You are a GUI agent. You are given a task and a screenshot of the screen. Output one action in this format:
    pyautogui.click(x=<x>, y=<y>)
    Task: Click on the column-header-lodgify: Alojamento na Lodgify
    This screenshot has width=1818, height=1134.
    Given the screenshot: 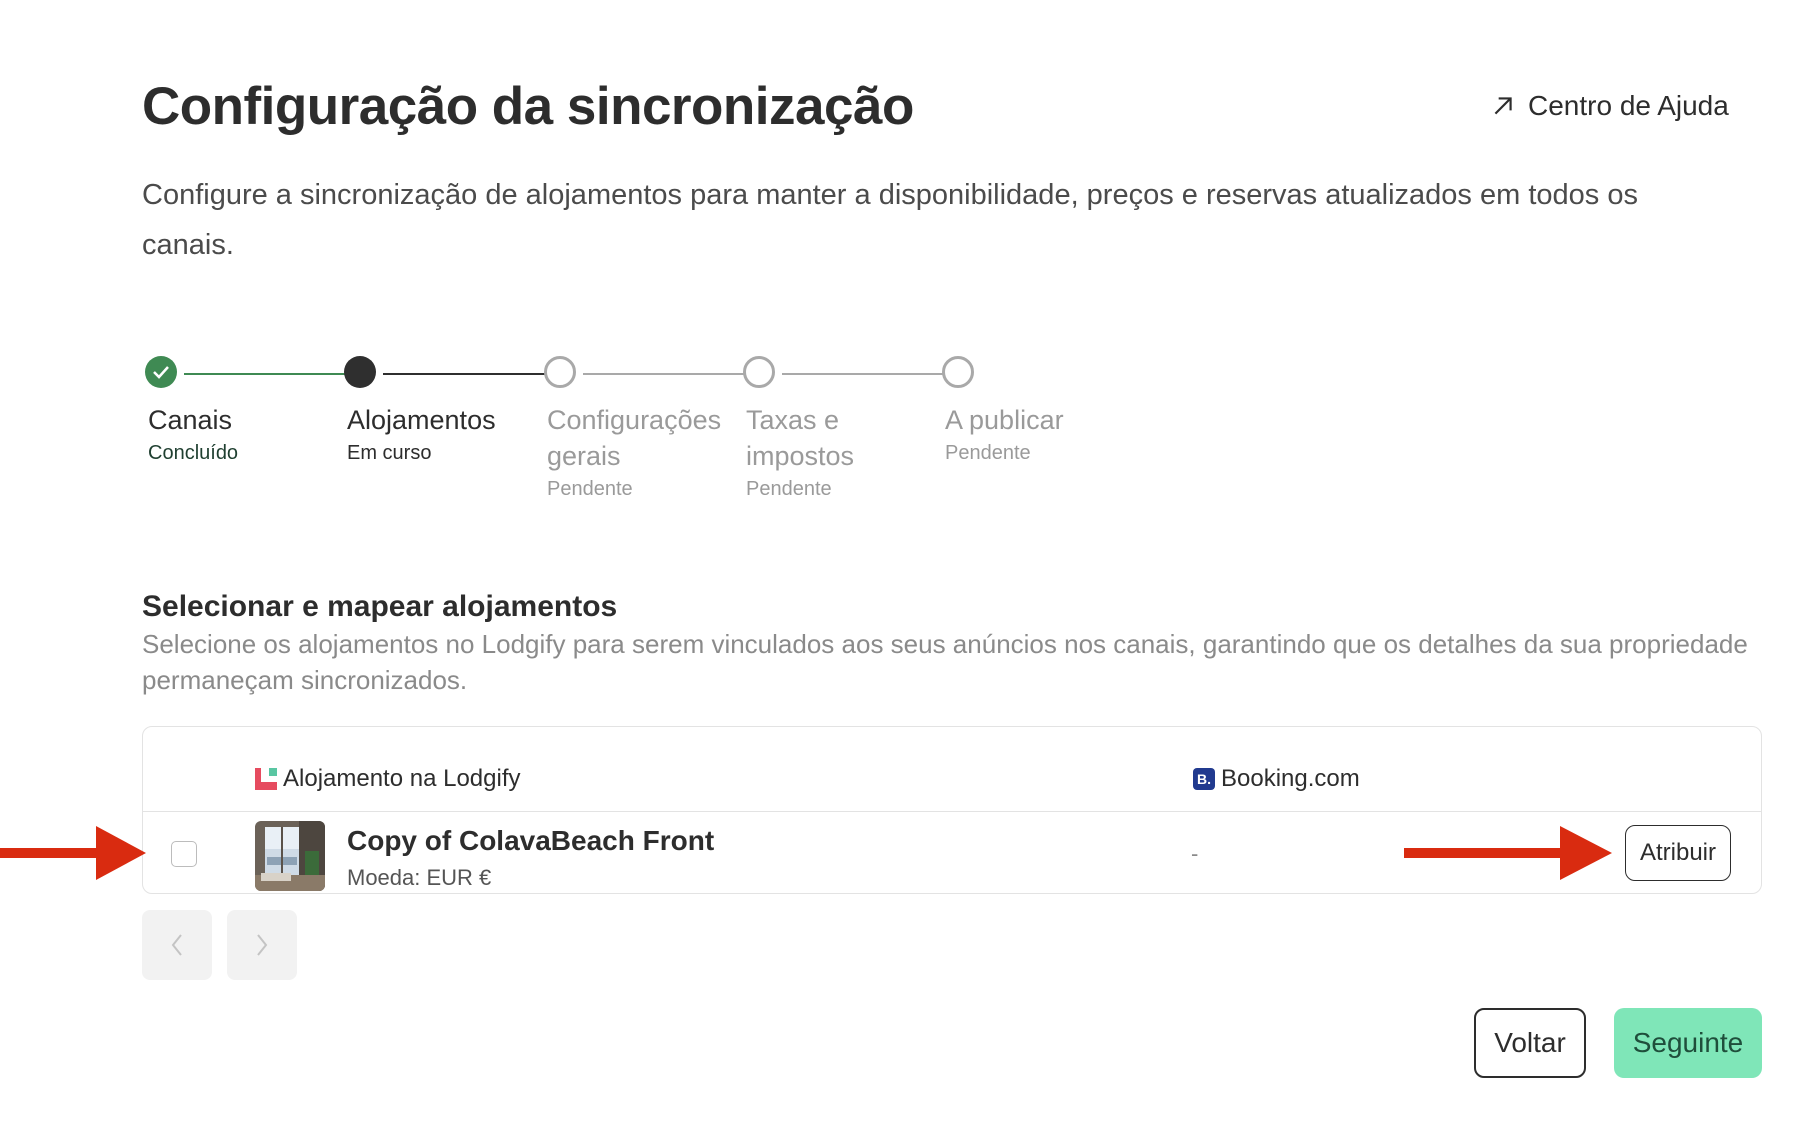 What is the action you would take?
    pyautogui.click(x=388, y=779)
    